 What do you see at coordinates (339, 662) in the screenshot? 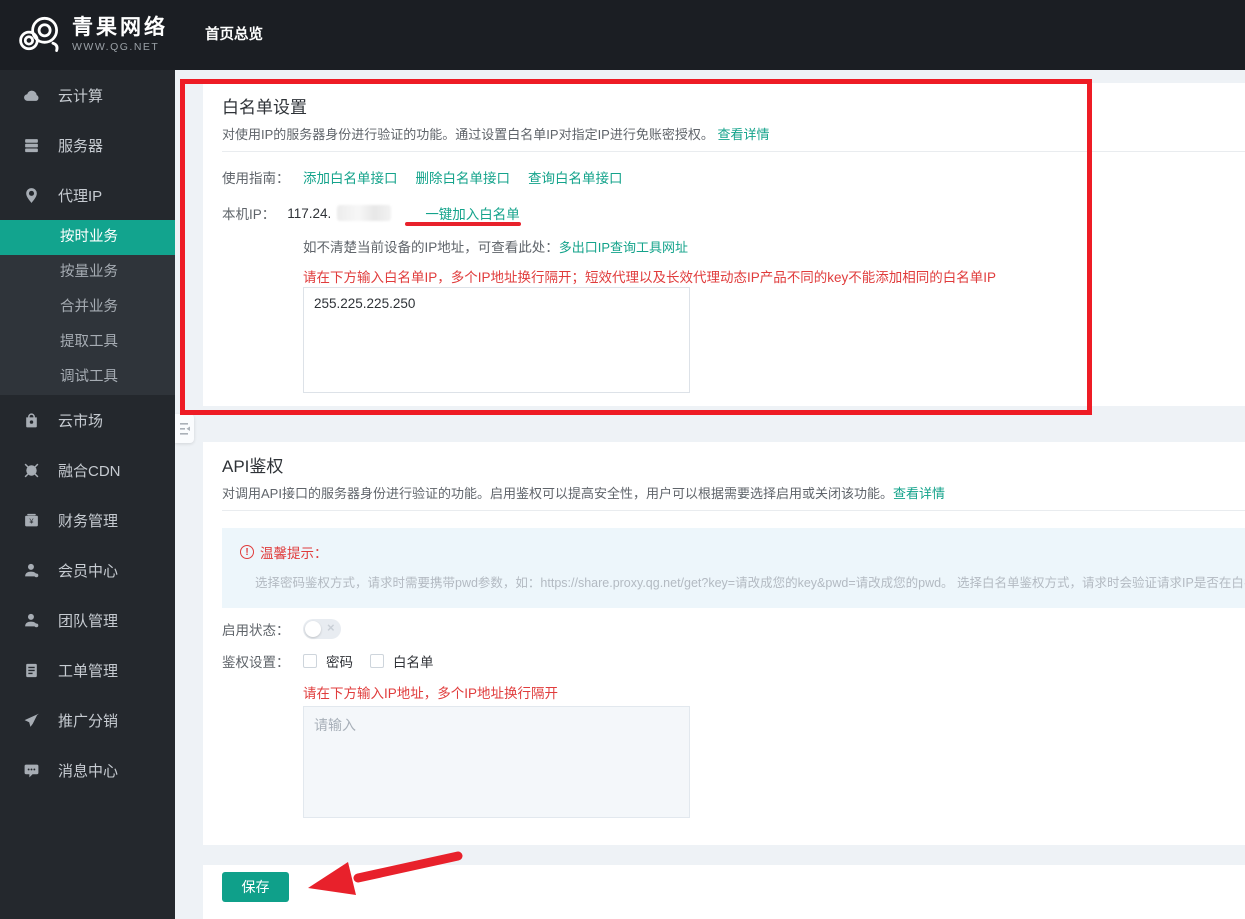
I see `password-checkbox-label: 密码` at bounding box center [339, 662].